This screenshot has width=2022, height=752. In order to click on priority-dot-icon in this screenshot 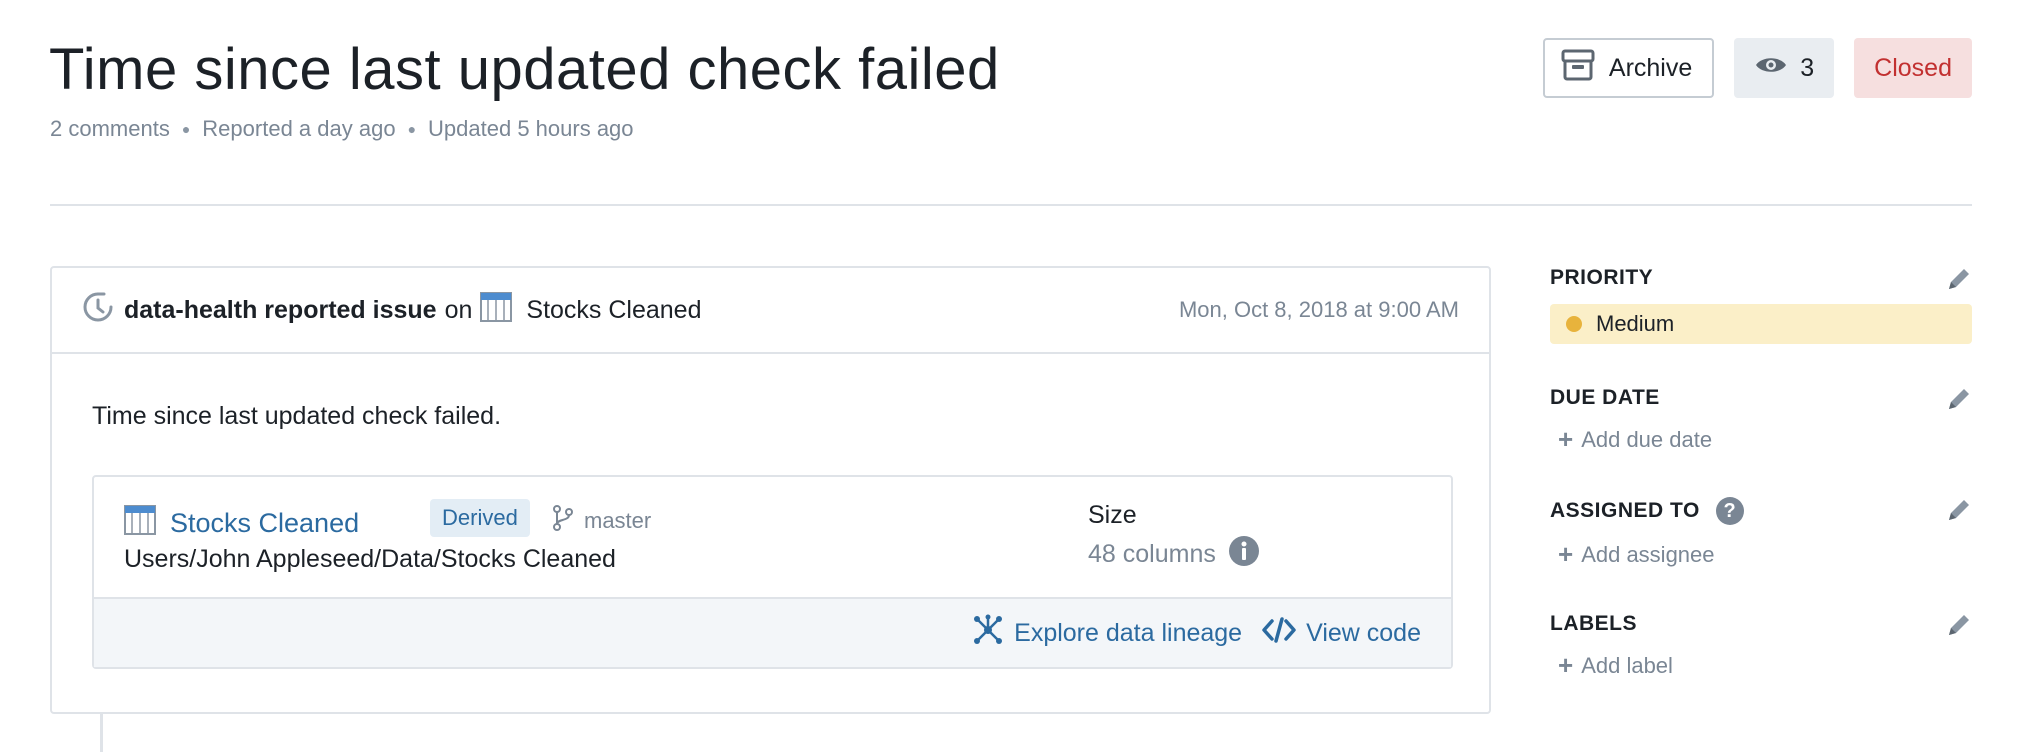, I will do `click(1574, 324)`.